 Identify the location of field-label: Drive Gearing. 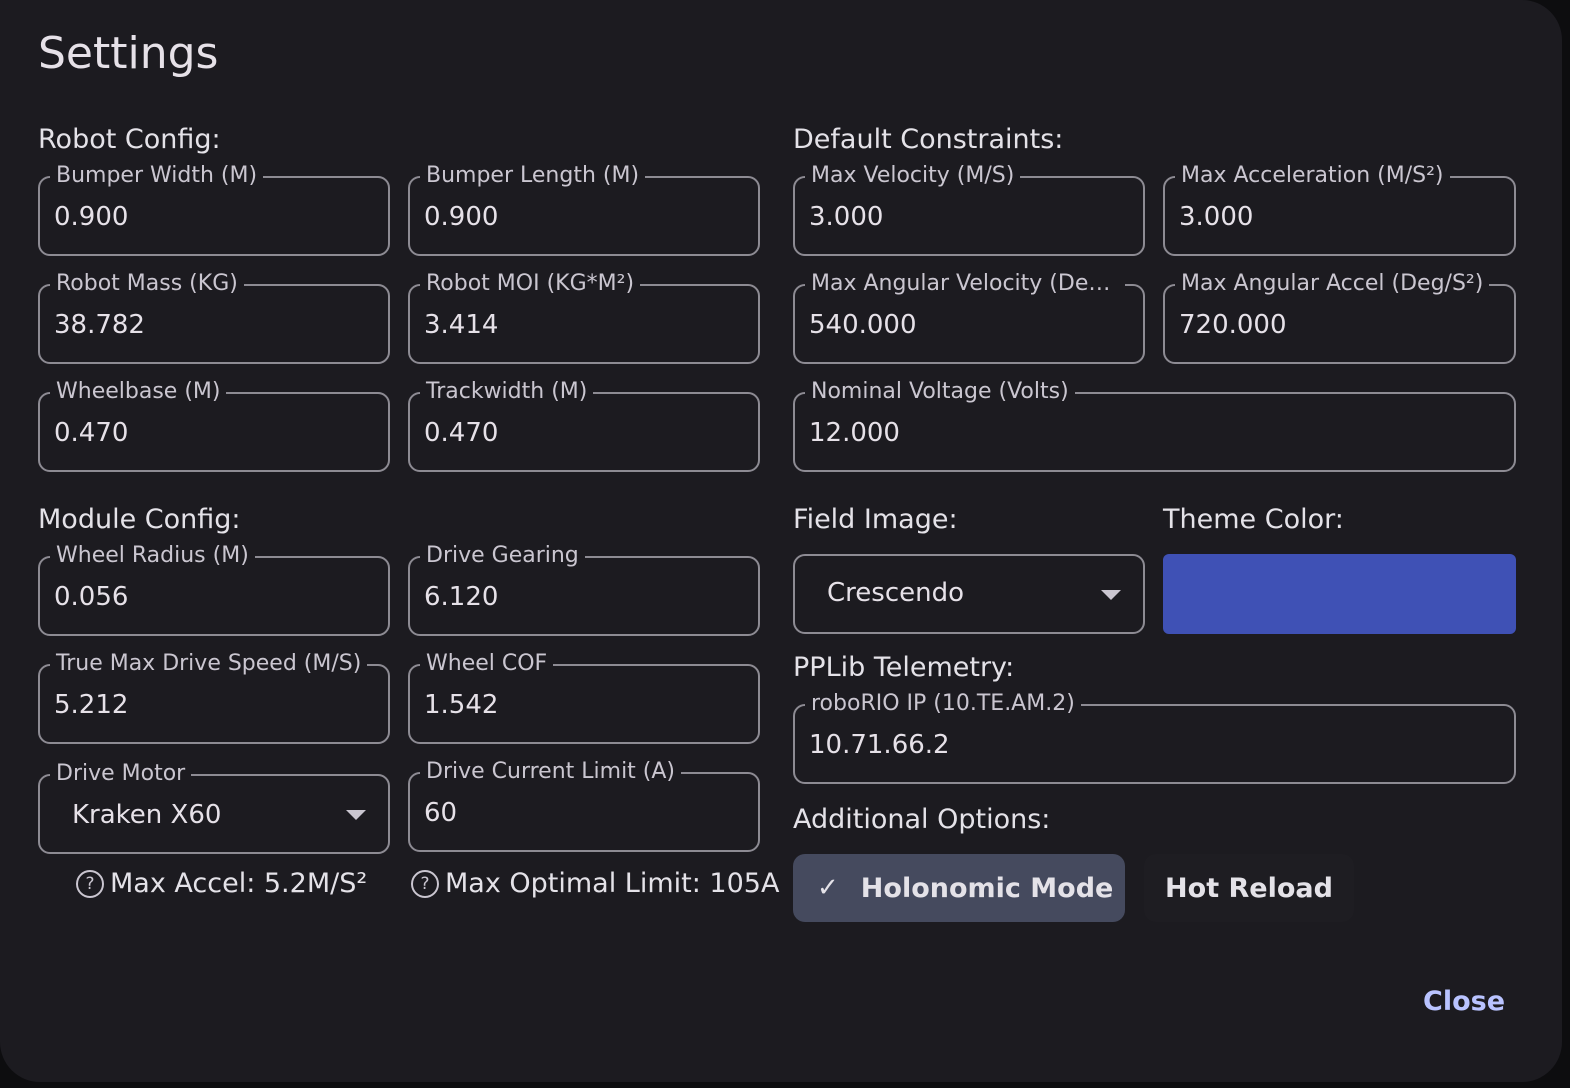
(502, 556).